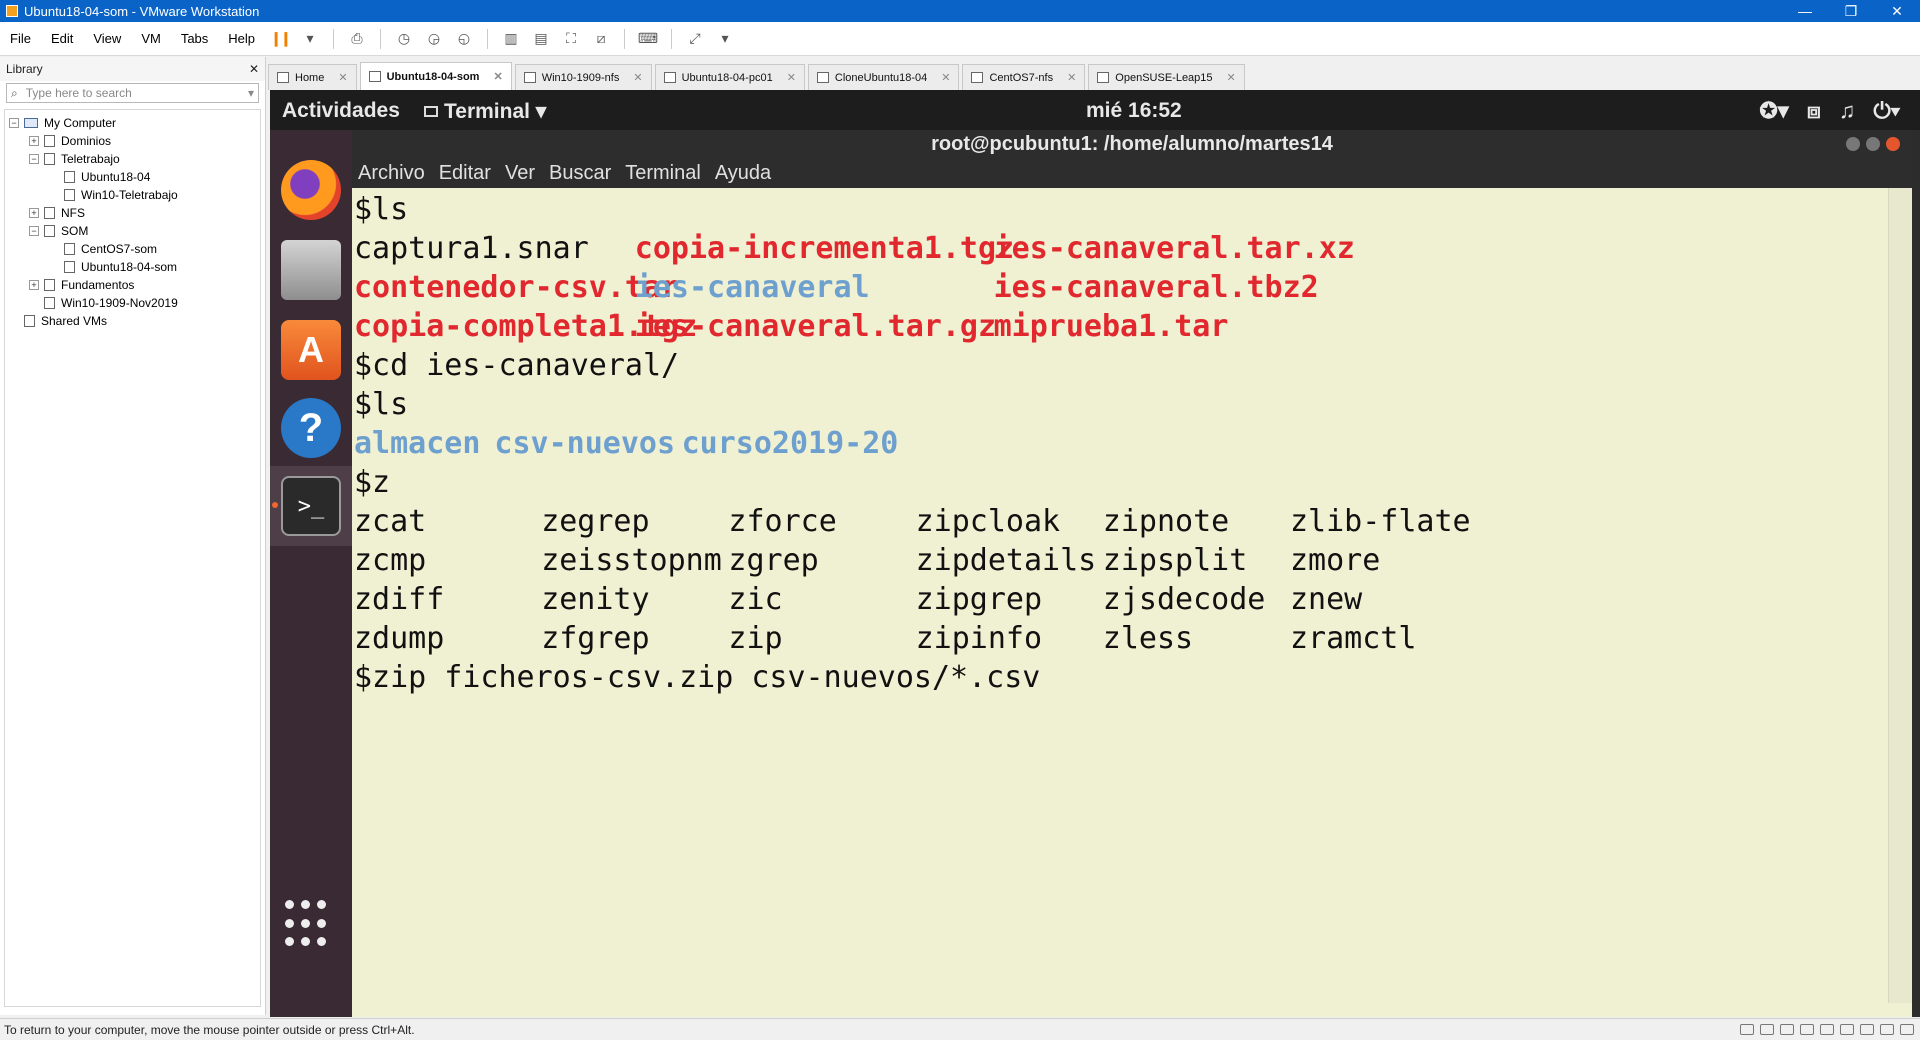  I want to click on show-library-icon: ▥, so click(511, 39).